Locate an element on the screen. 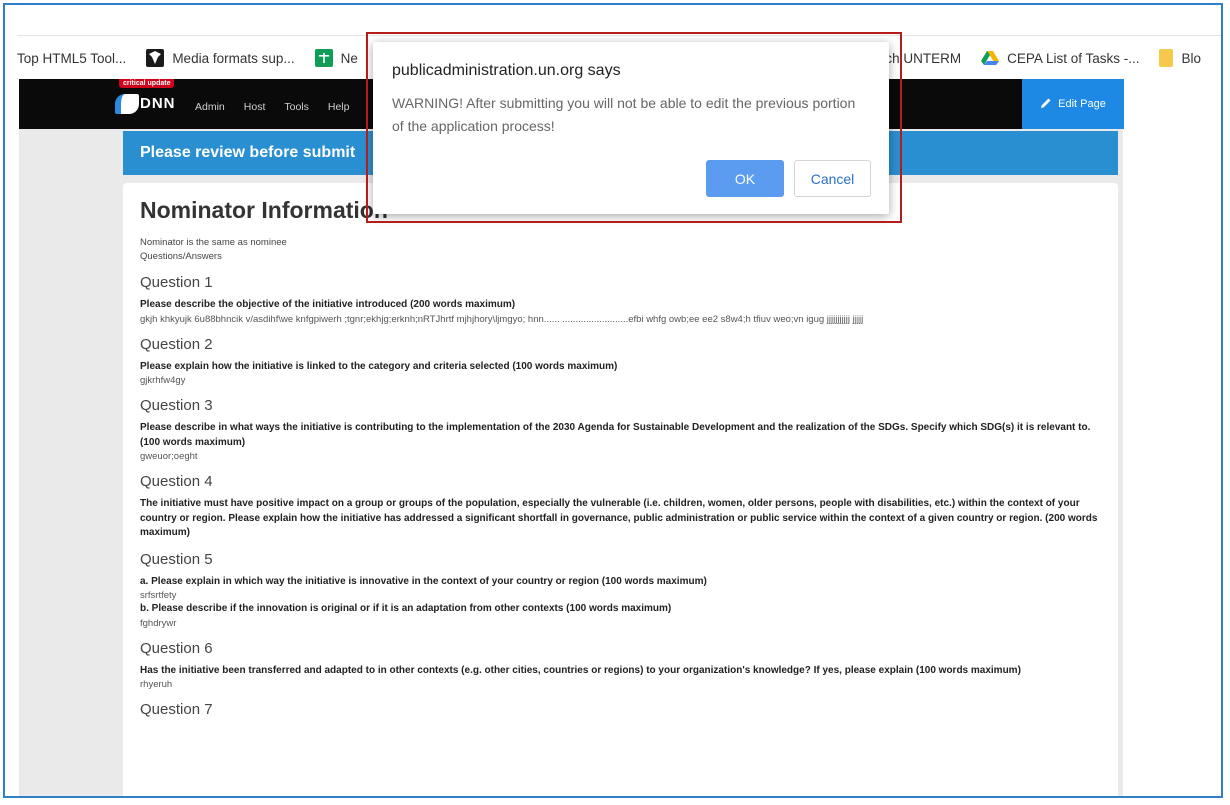 The width and height of the screenshot is (1230, 805). drive-icon is located at coordinates (990, 58).